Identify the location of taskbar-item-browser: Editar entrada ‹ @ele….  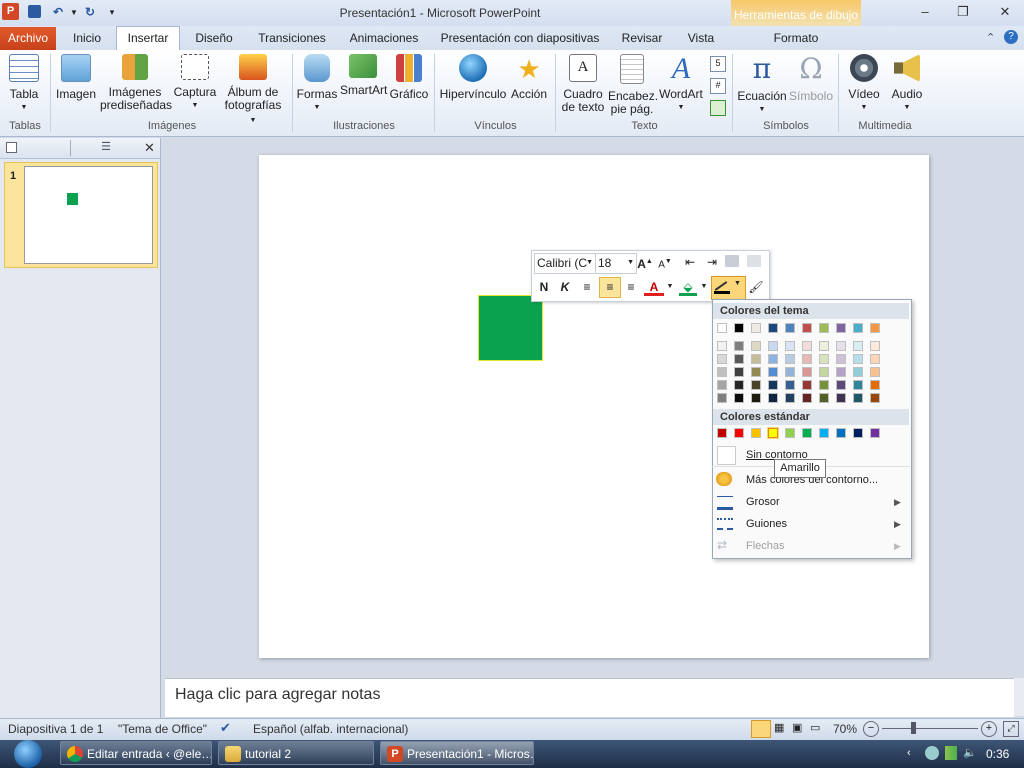
(136, 753).